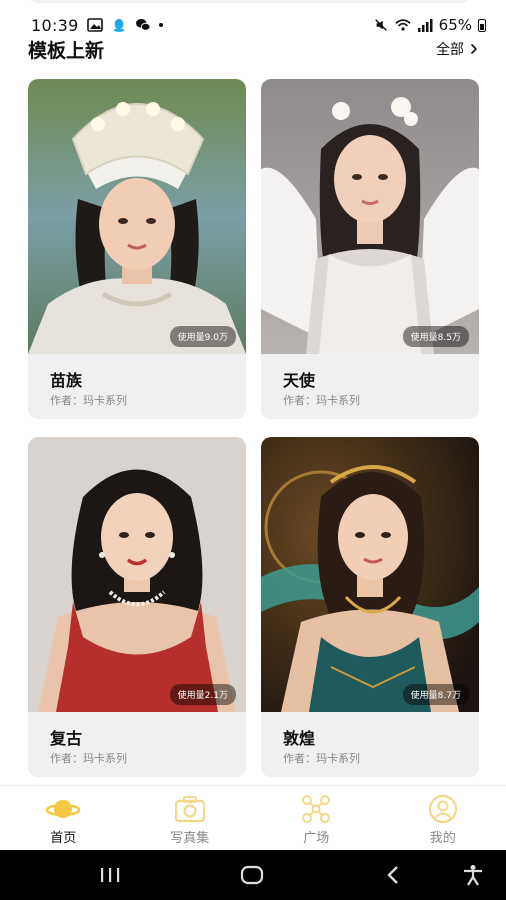  Describe the element at coordinates (450, 50) in the screenshot. I see `see-all-label: 全部` at that location.